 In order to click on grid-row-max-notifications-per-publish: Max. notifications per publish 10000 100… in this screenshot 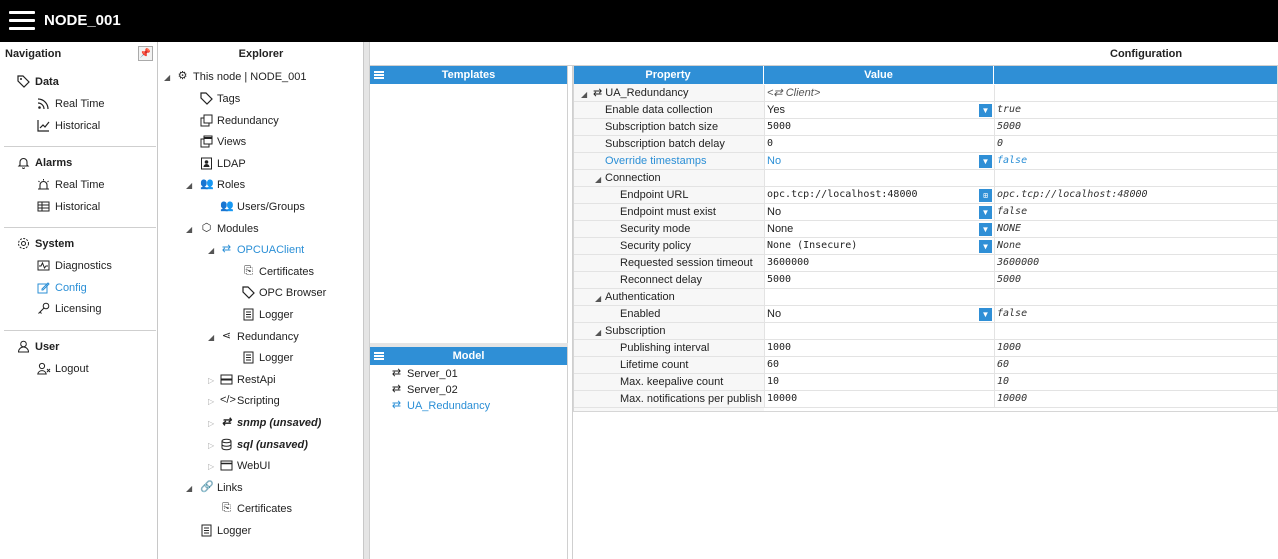, I will do `click(925, 399)`.